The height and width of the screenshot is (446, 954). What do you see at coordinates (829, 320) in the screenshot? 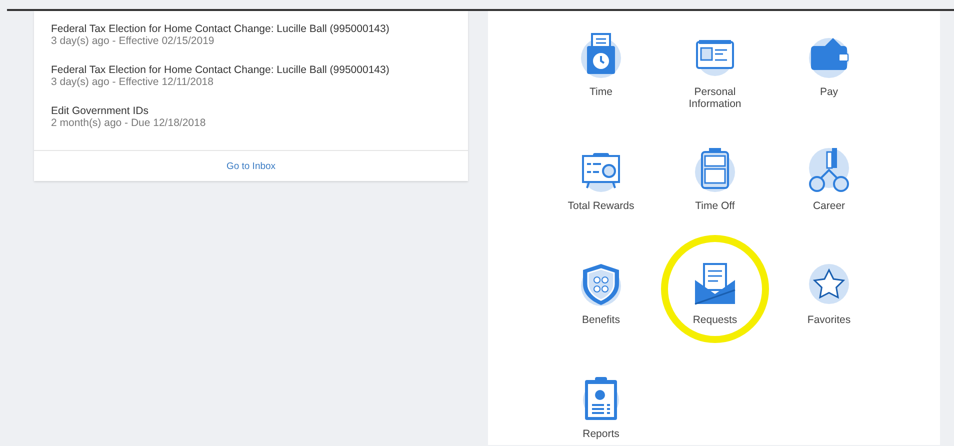
I see `app-label: Favorites` at bounding box center [829, 320].